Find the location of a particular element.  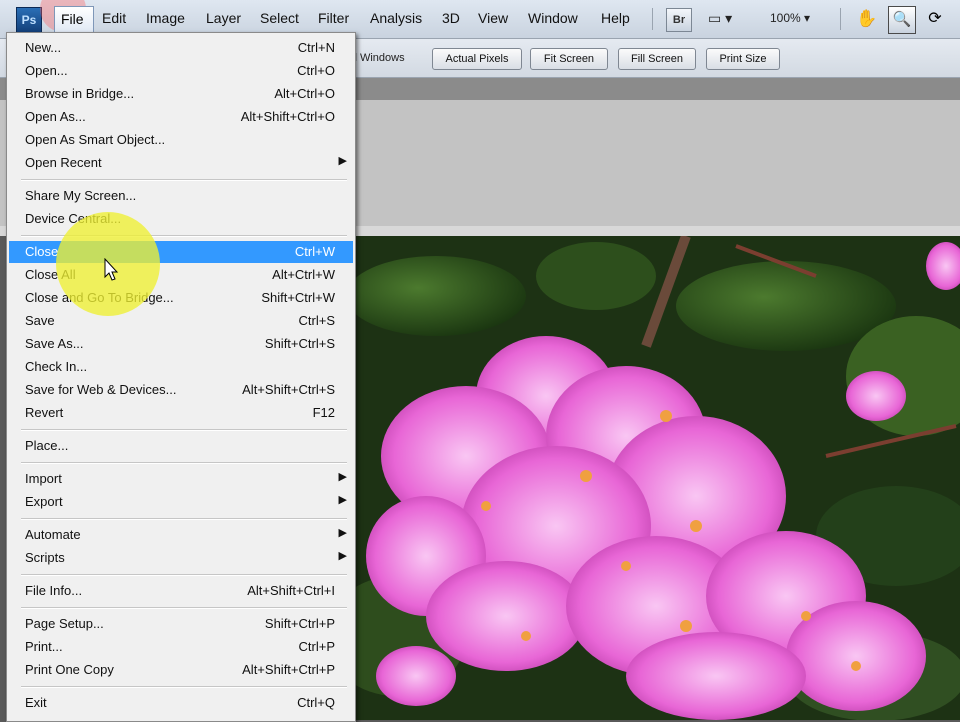

menu-item-print: Print... Ctrl+P is located at coordinates (181, 647).